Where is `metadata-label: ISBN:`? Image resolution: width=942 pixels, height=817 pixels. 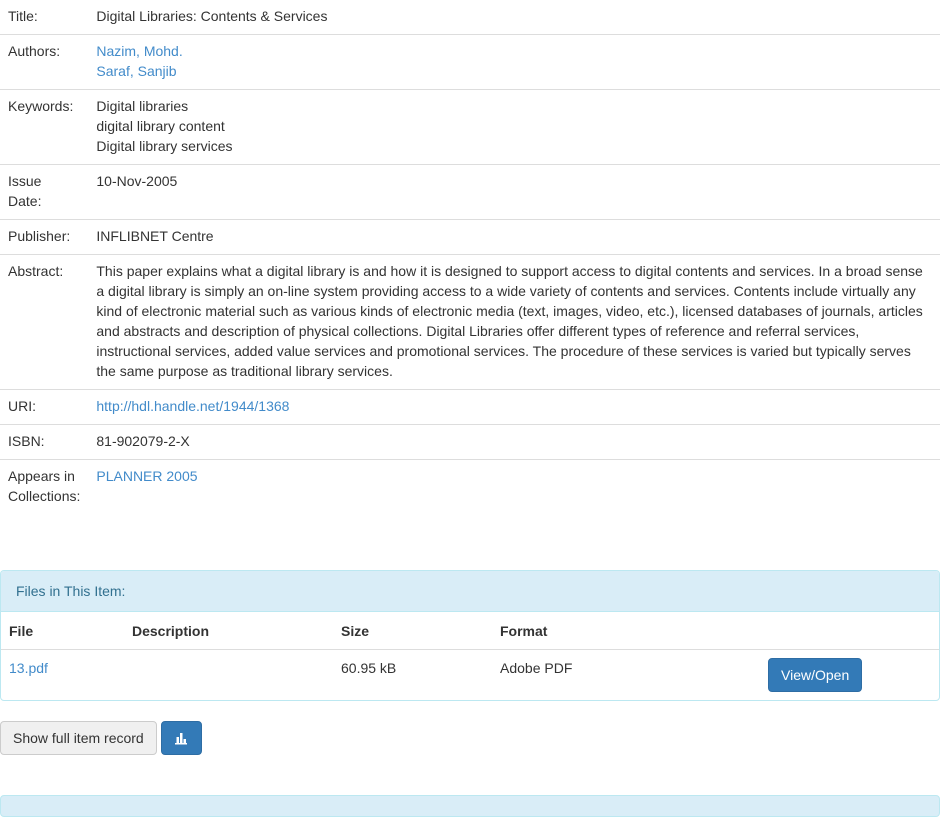 metadata-label: ISBN: is located at coordinates (44, 442).